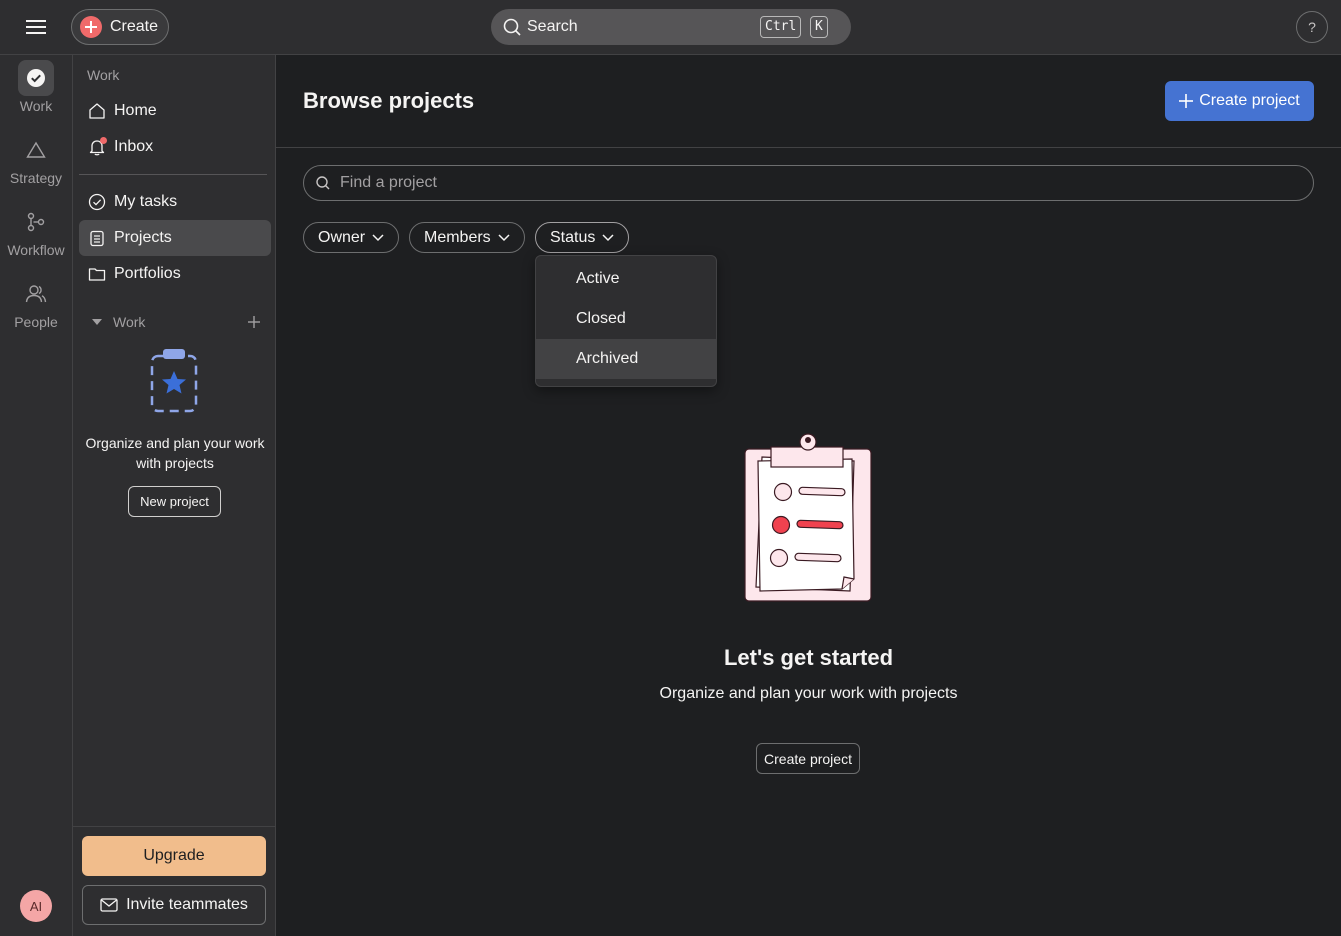  Describe the element at coordinates (134, 26) in the screenshot. I see `create-button-label: Create` at that location.